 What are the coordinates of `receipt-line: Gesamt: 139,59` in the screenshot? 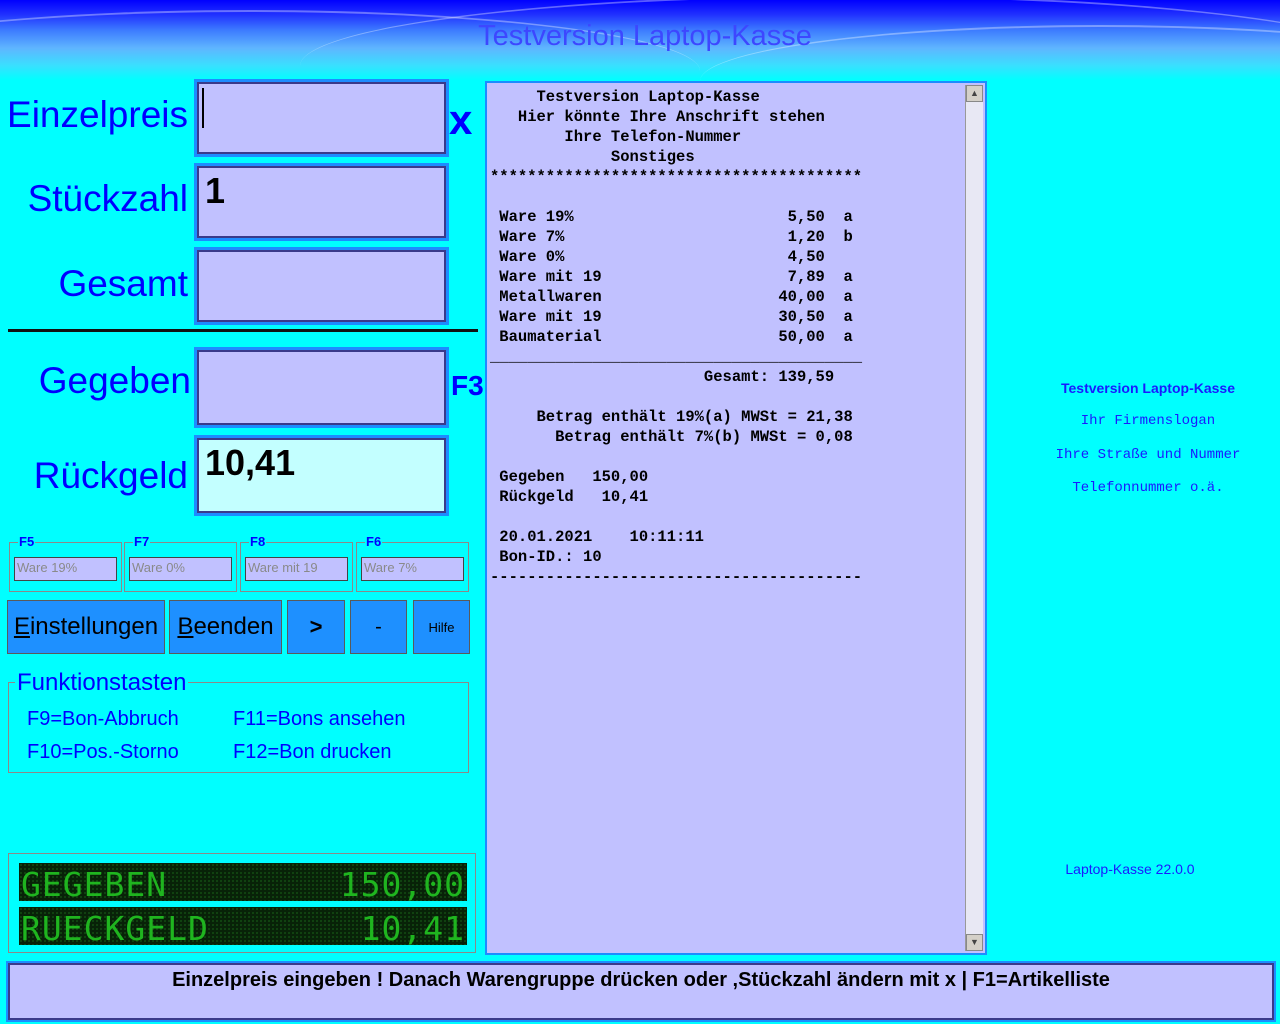 It's located at (662, 377).